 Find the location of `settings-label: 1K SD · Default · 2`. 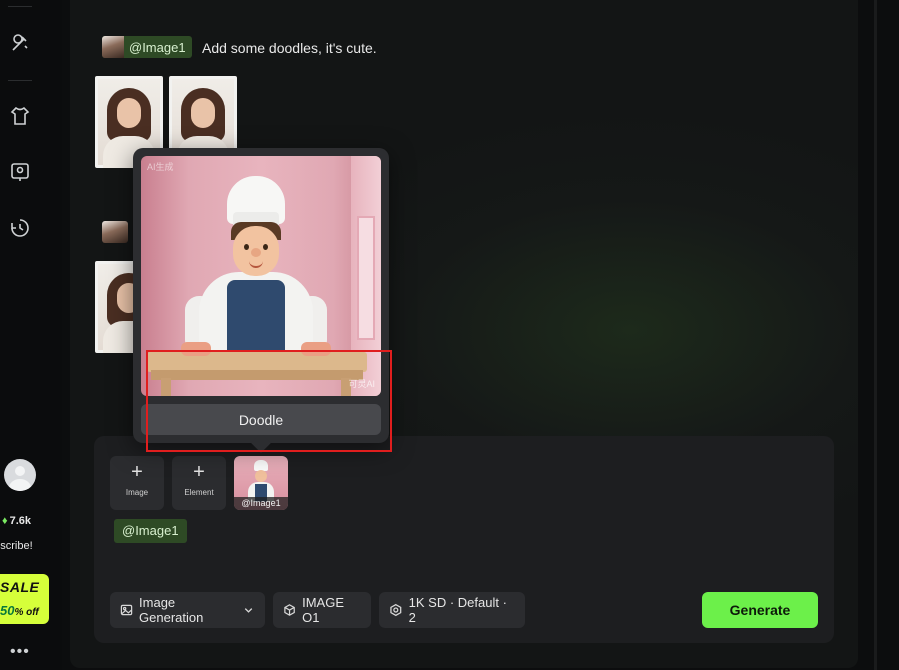

settings-label: 1K SD · Default · 2 is located at coordinates (457, 610).